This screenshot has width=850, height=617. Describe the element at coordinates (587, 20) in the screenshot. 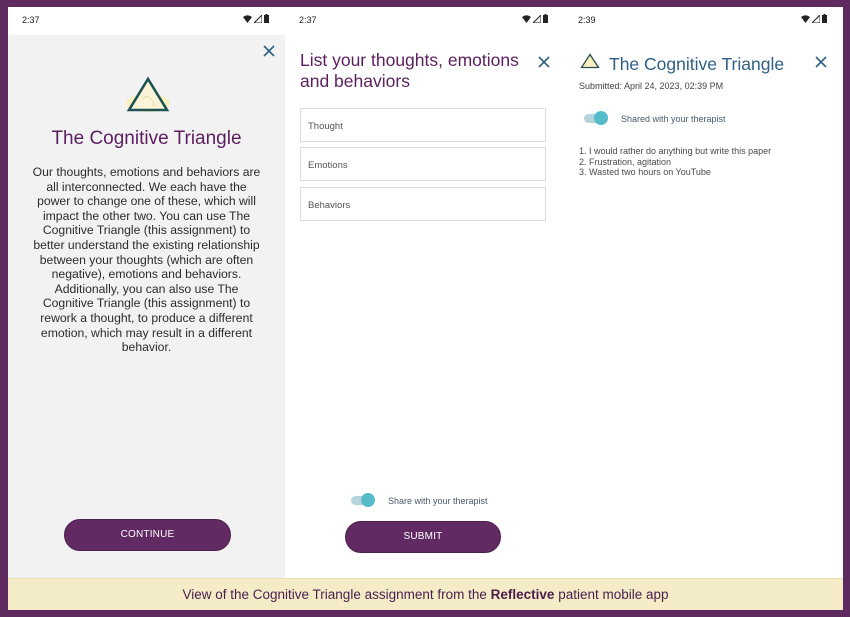

I see `status-time: 2:39` at that location.